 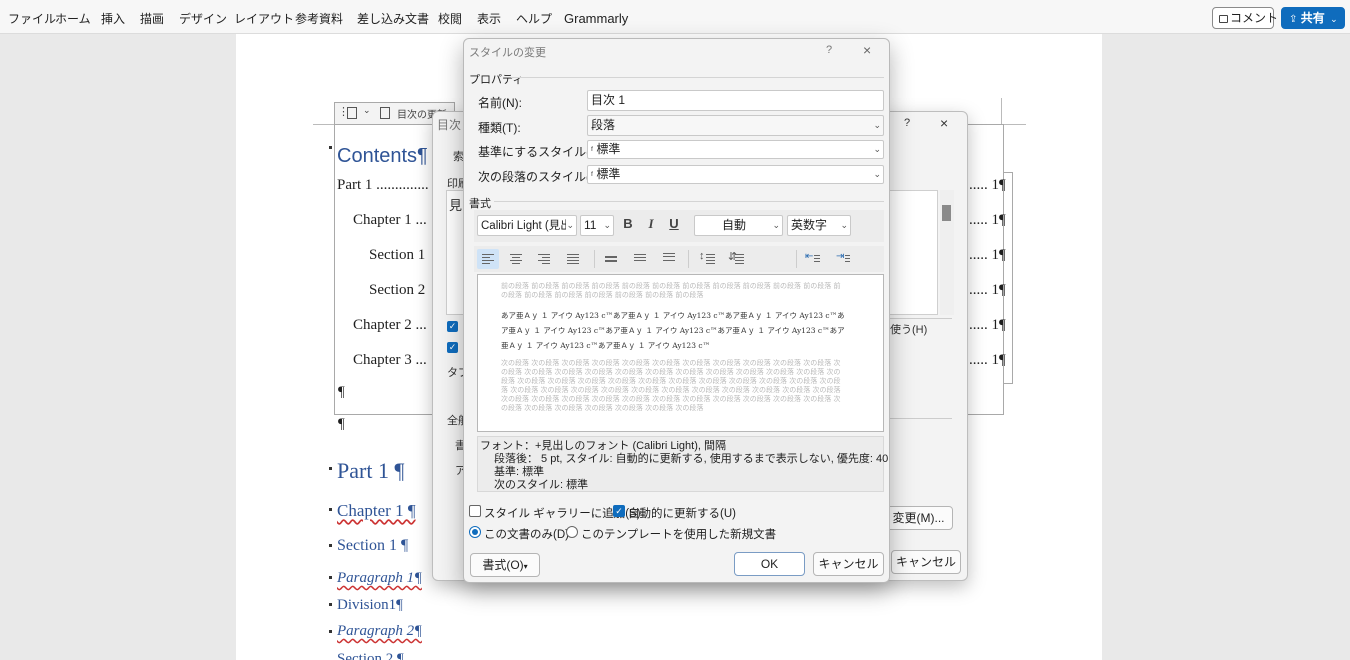 I want to click on toolbar-separator, so click(x=796, y=259).